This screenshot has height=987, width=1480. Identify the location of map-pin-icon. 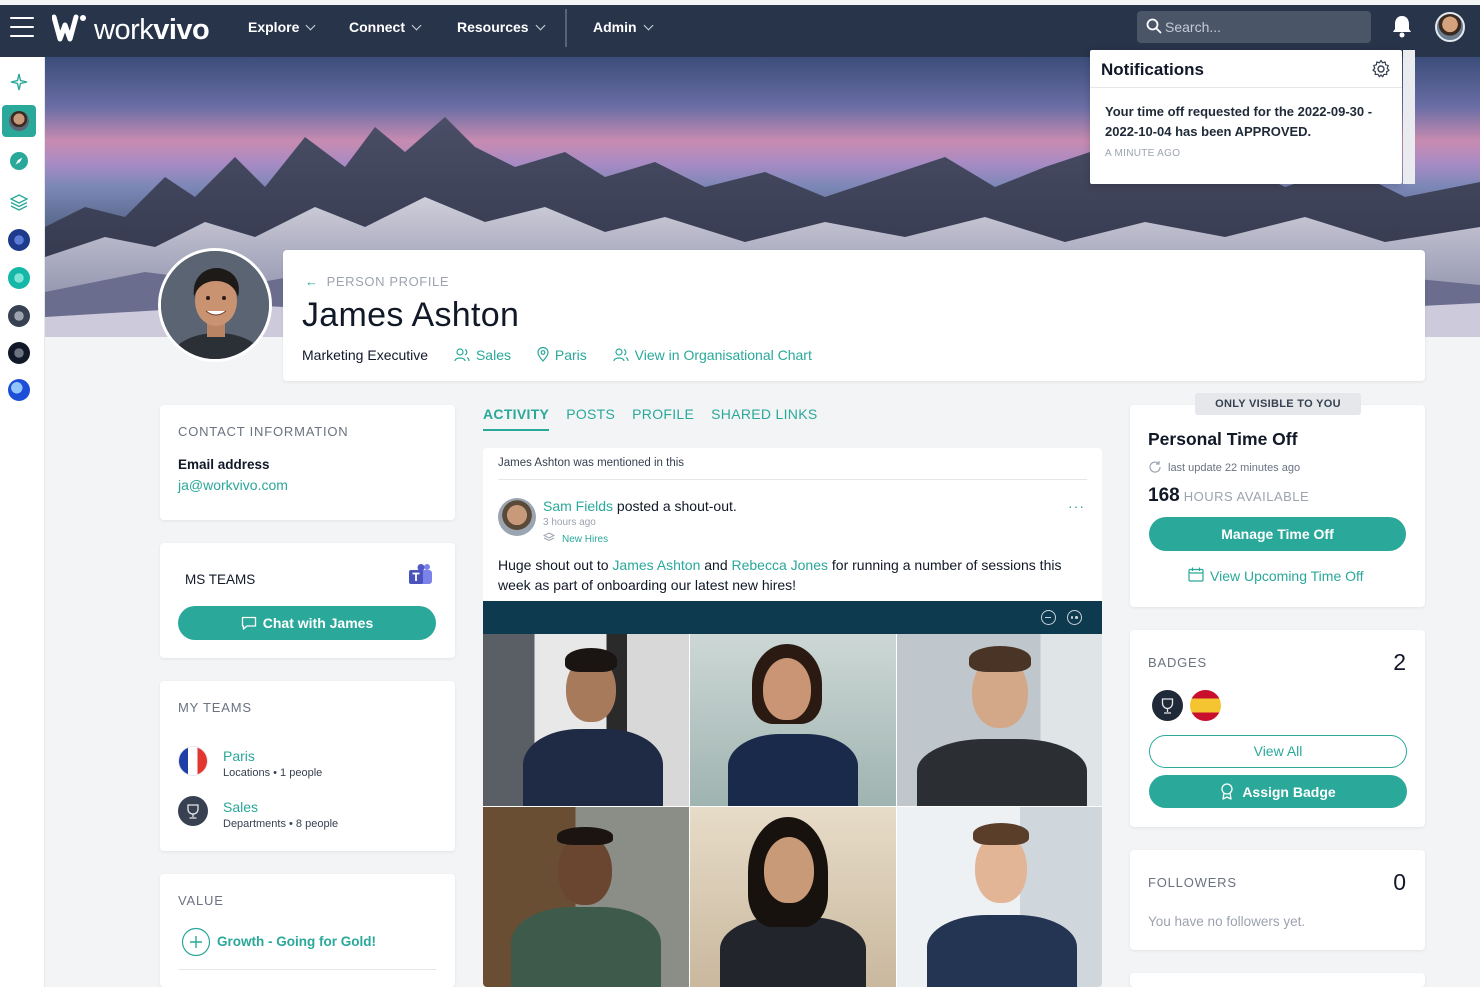
(543, 354).